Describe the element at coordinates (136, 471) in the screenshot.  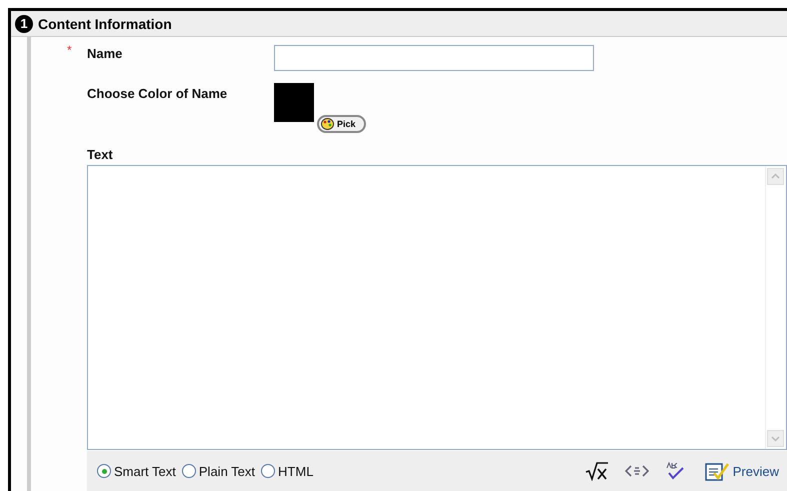
I see `format-radio: Smart Text` at that location.